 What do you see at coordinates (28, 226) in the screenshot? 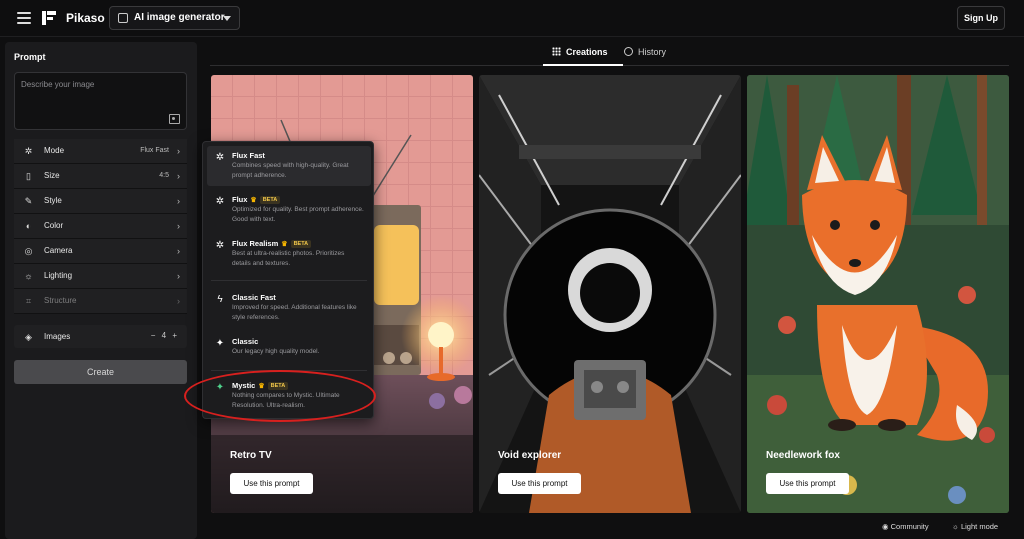
I see `color-icon: ◐` at bounding box center [28, 226].